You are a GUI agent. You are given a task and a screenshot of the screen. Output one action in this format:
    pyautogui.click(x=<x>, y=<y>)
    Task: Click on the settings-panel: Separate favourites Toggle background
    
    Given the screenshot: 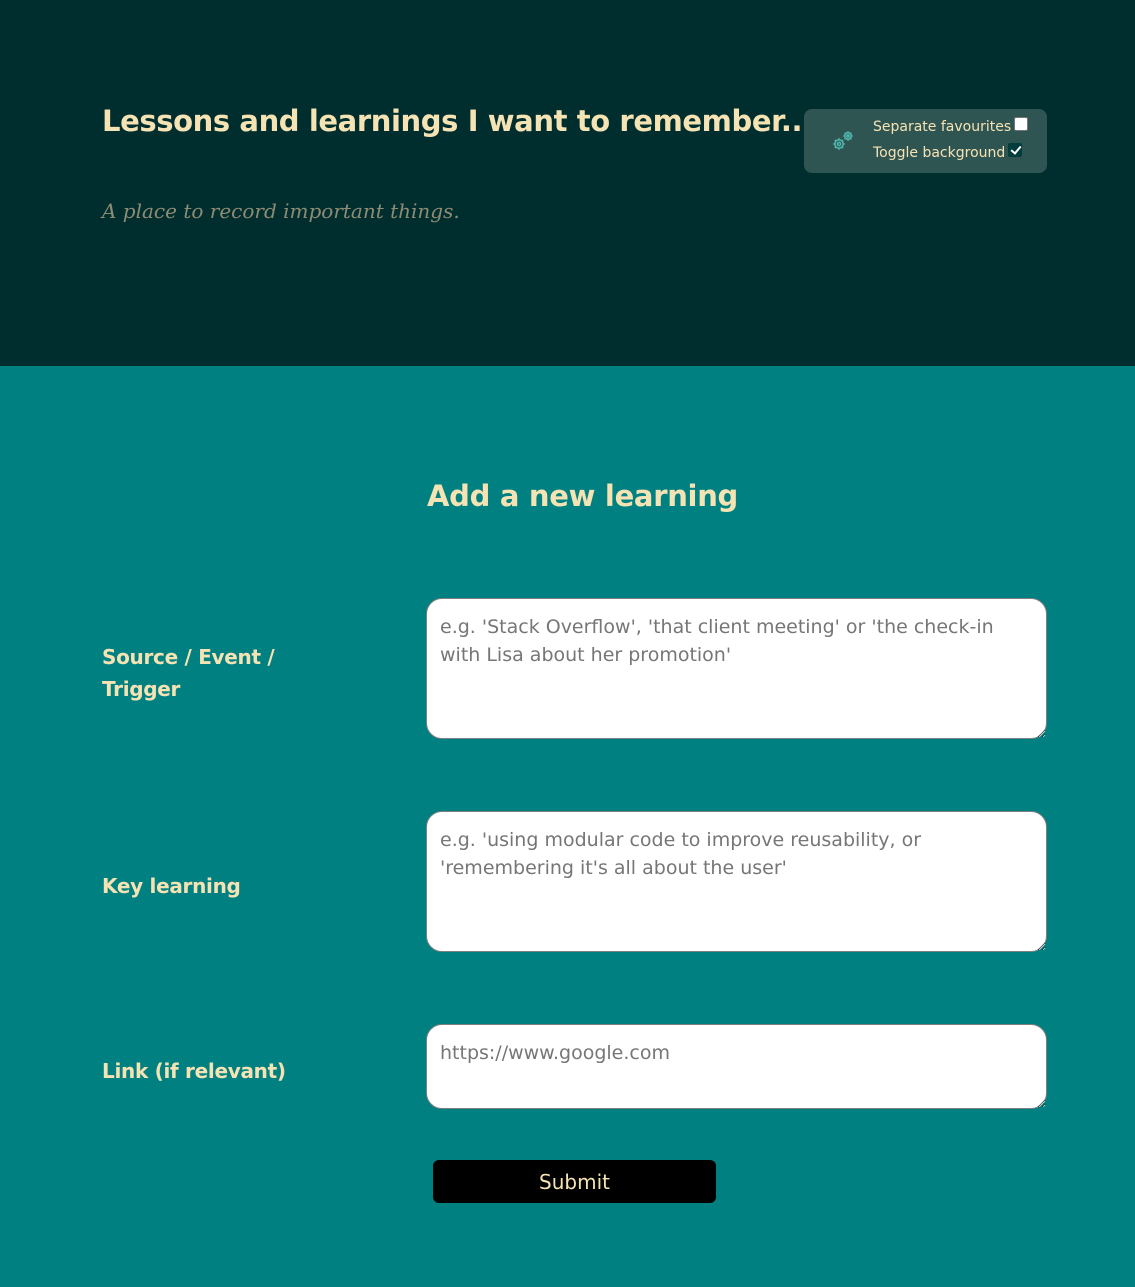 What is the action you would take?
    pyautogui.click(x=925, y=141)
    